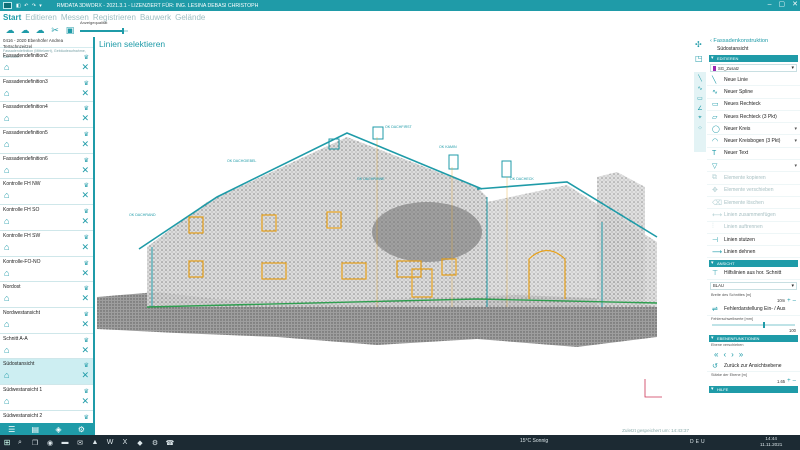 This screenshot has width=800, height=450. What do you see at coordinates (716, 354) in the screenshot?
I see `double-left-icon: «` at bounding box center [716, 354].